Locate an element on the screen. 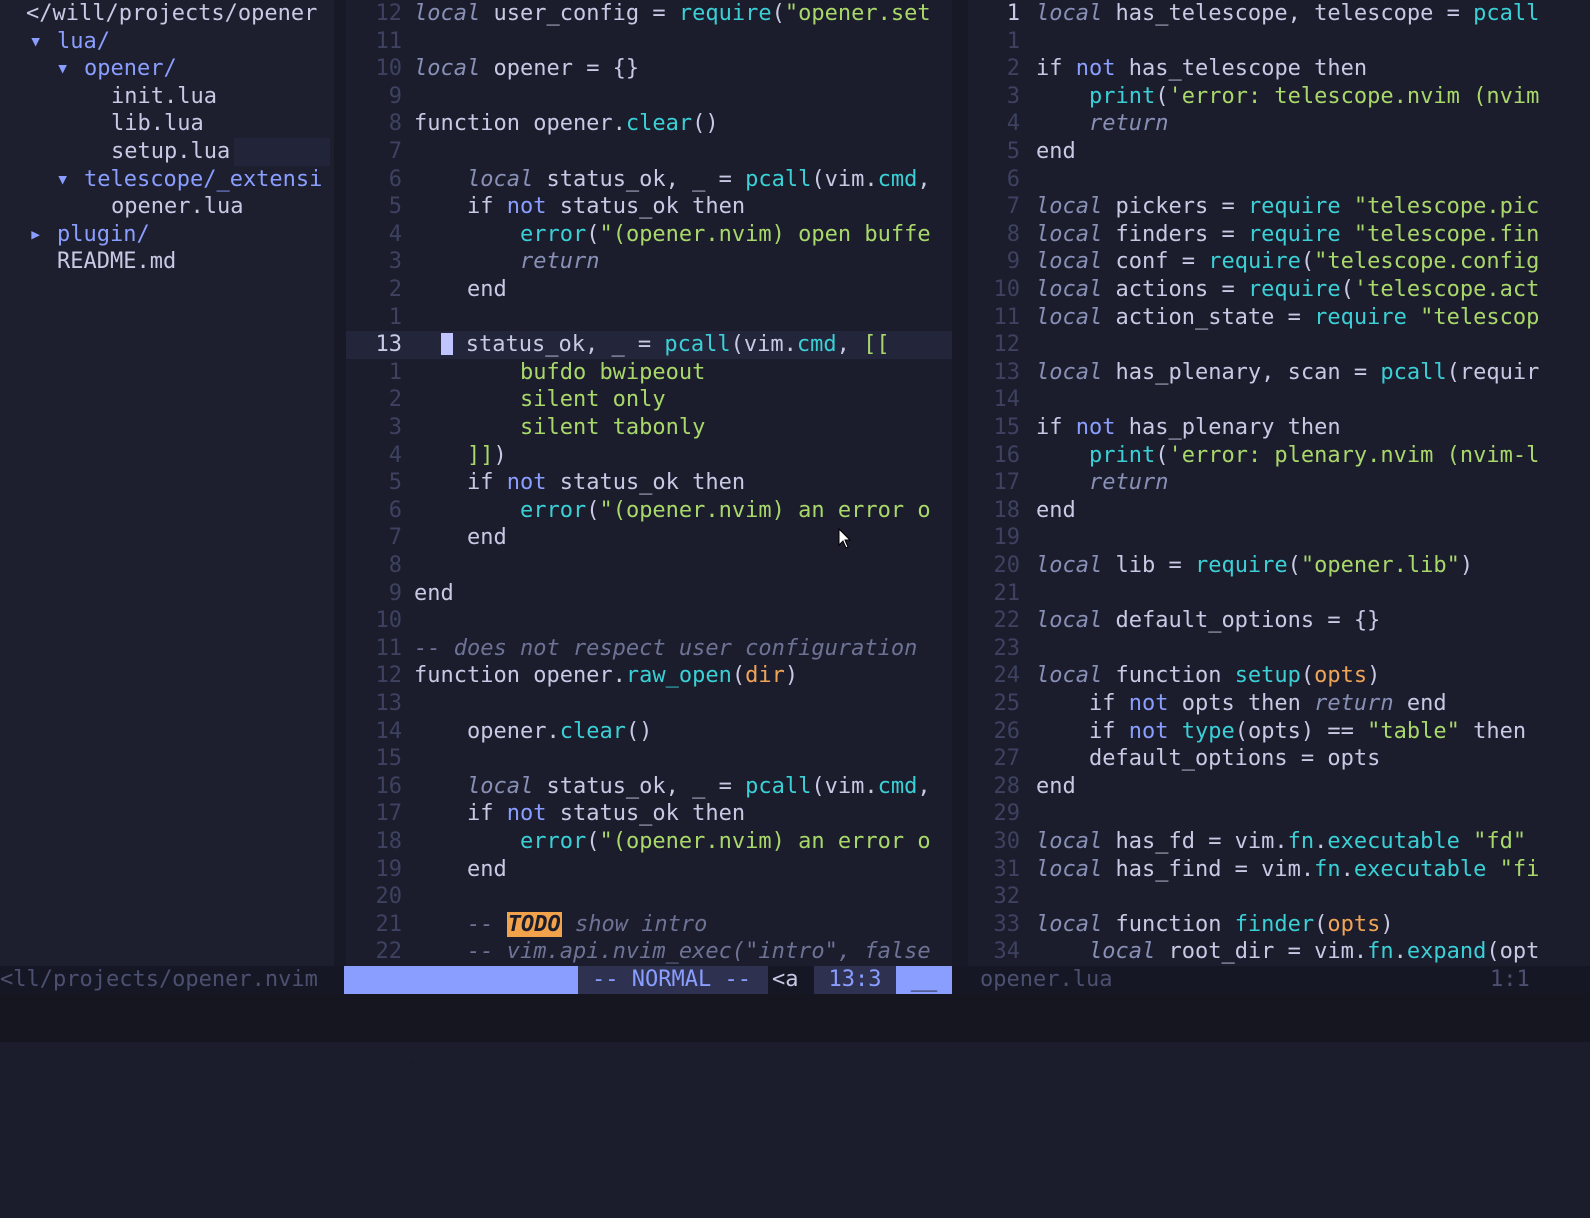 Image resolution: width=1590 pixels, height=1218 pixels. code-line: 2 end is located at coordinates (649, 290).